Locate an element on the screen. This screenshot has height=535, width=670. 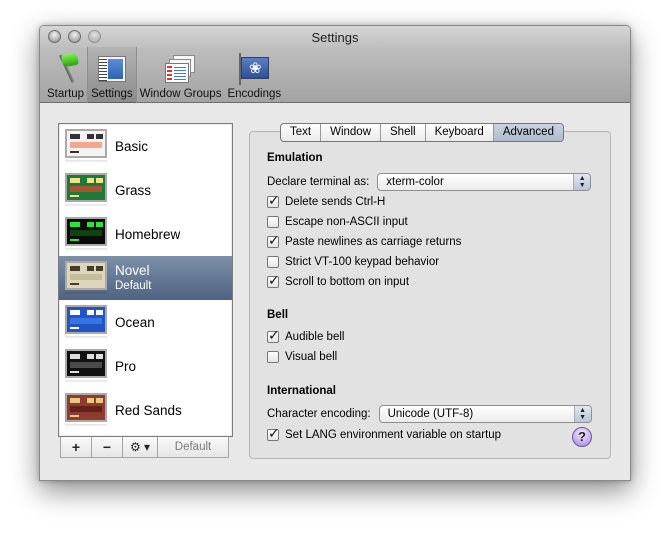
profile-item-red-sands: Red Sands is located at coordinates (145, 410).